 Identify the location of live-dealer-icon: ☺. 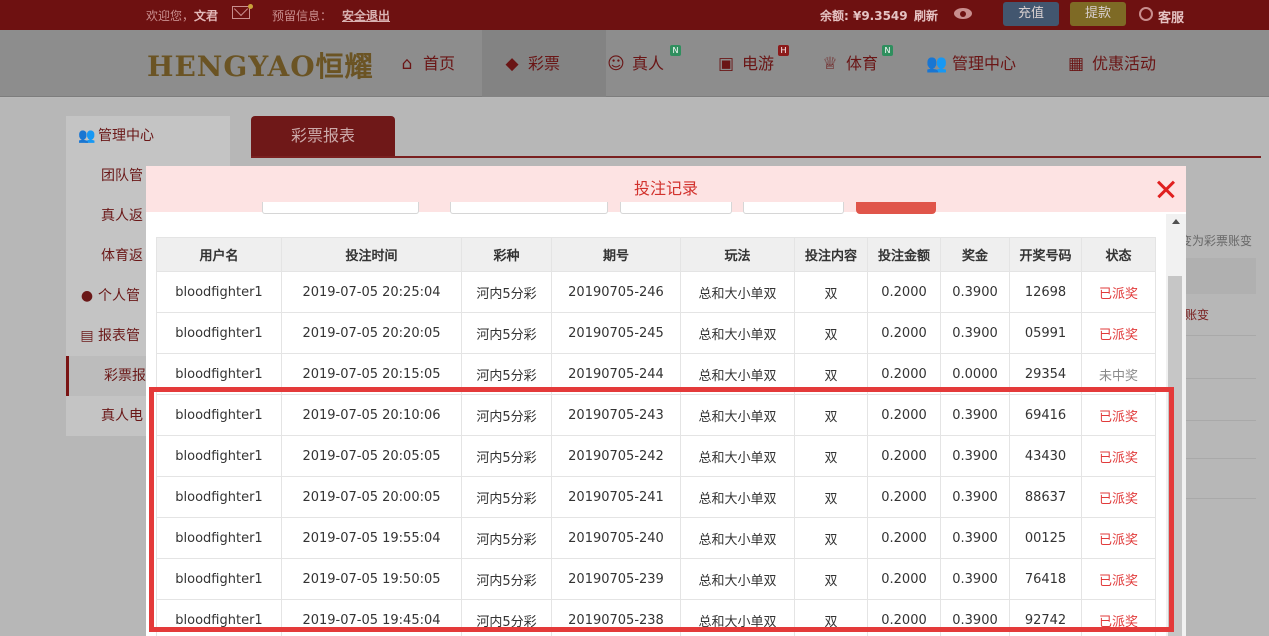
(616, 64).